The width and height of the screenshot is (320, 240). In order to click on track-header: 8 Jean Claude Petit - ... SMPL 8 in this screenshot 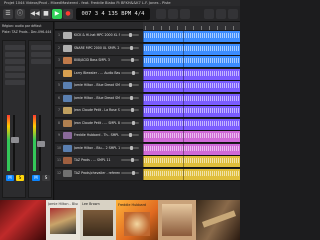, I will do `click(99, 124)`.